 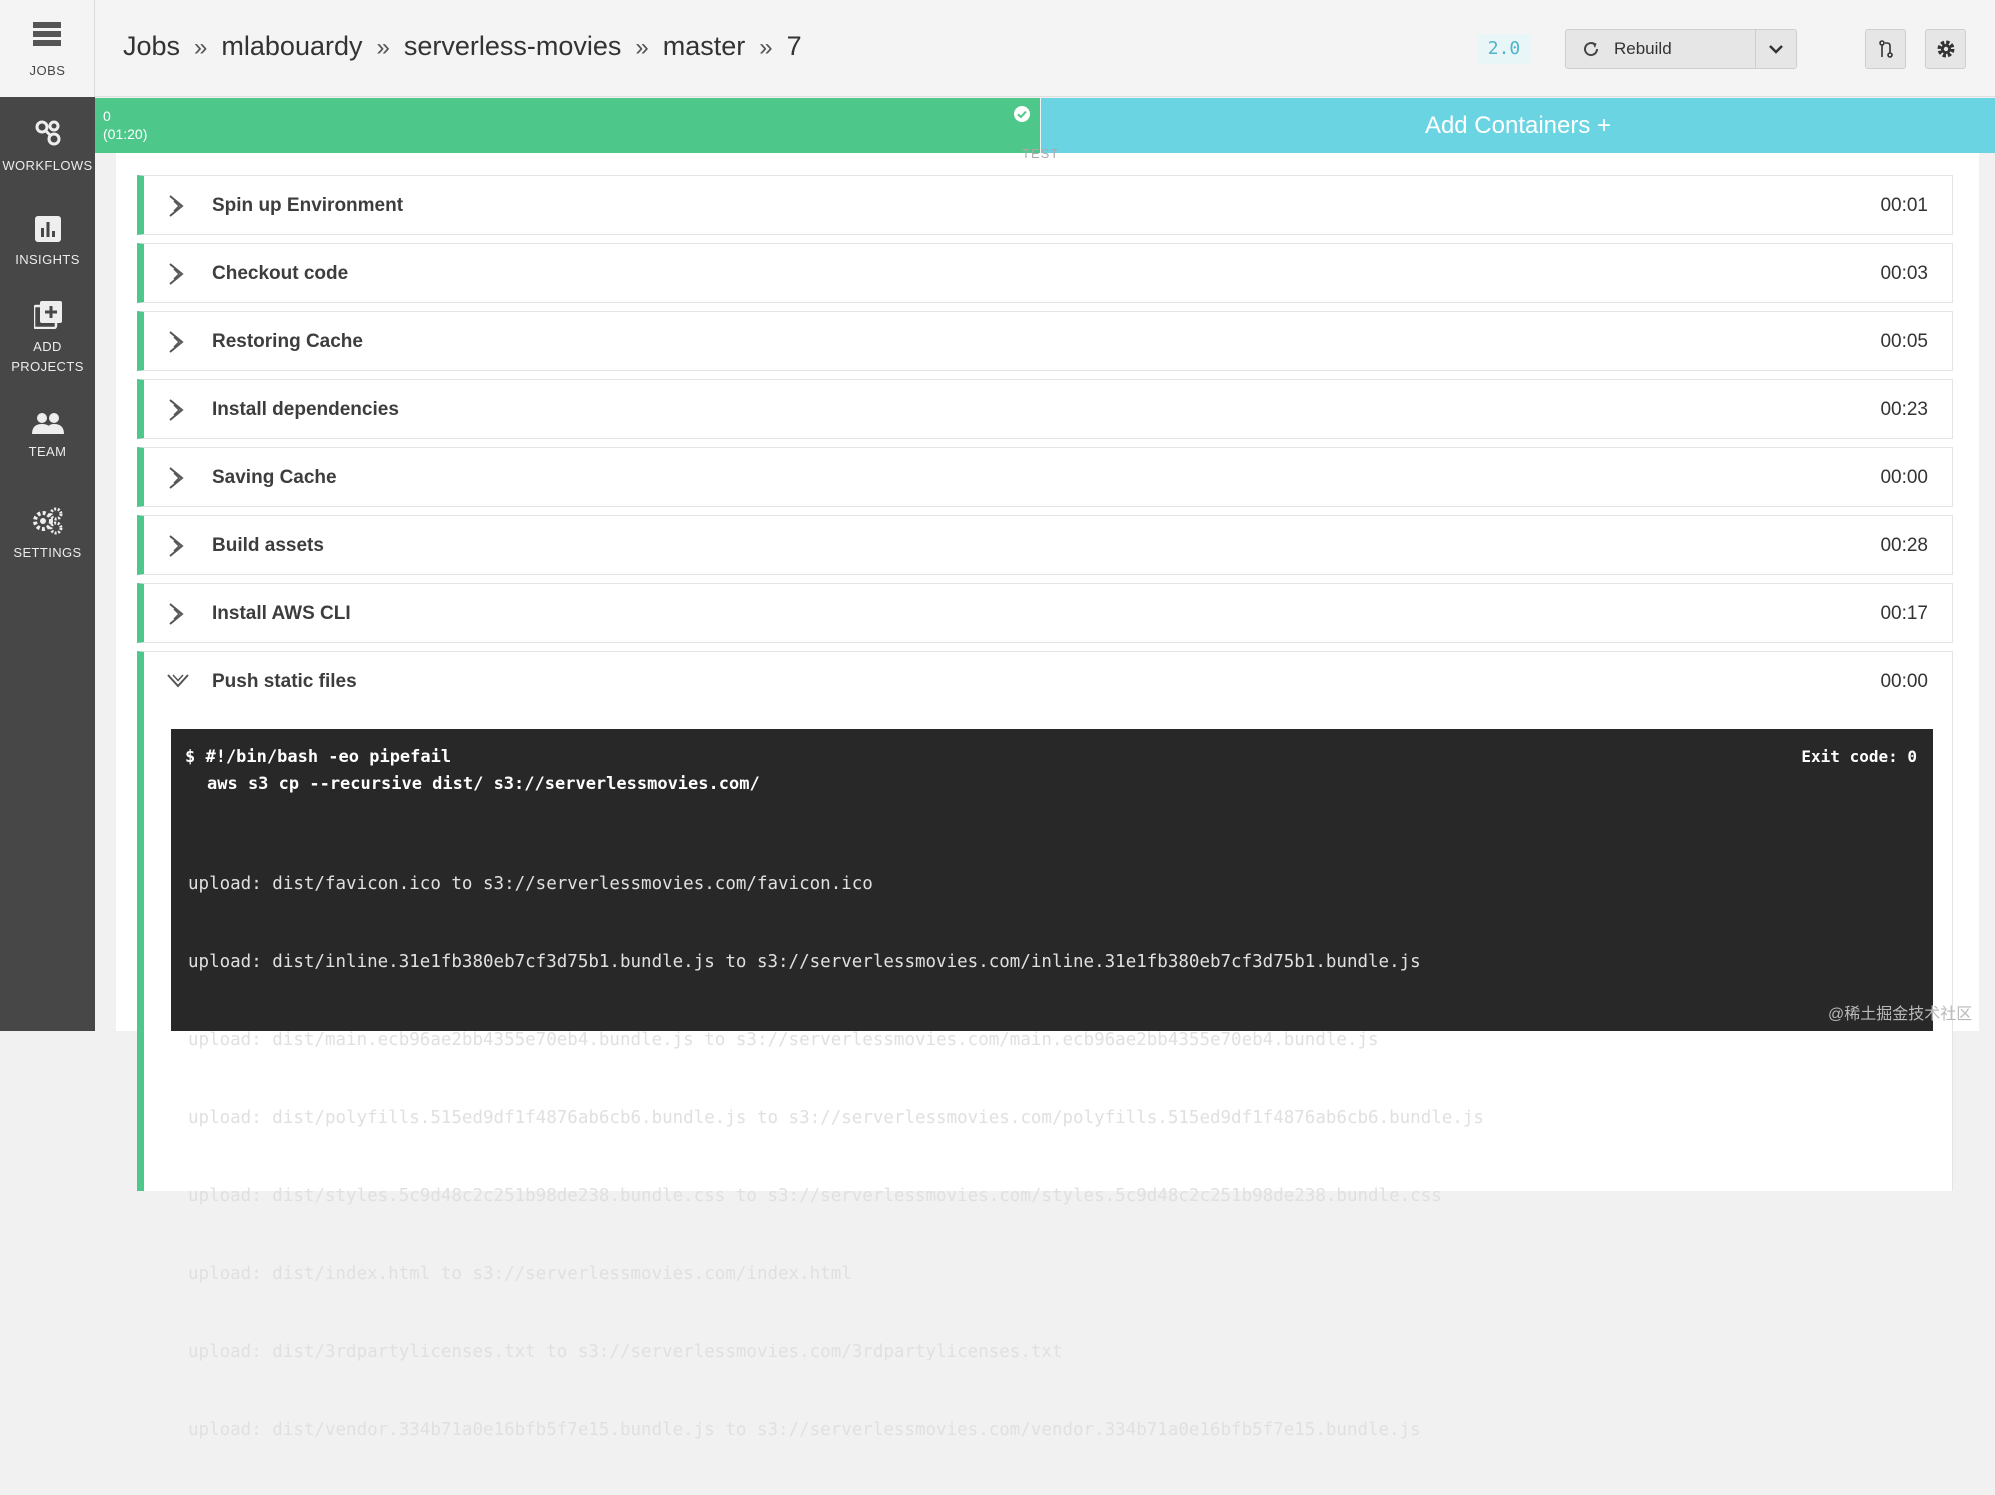 What do you see at coordinates (1904, 273) in the screenshot?
I see `step-duration: 00:03` at bounding box center [1904, 273].